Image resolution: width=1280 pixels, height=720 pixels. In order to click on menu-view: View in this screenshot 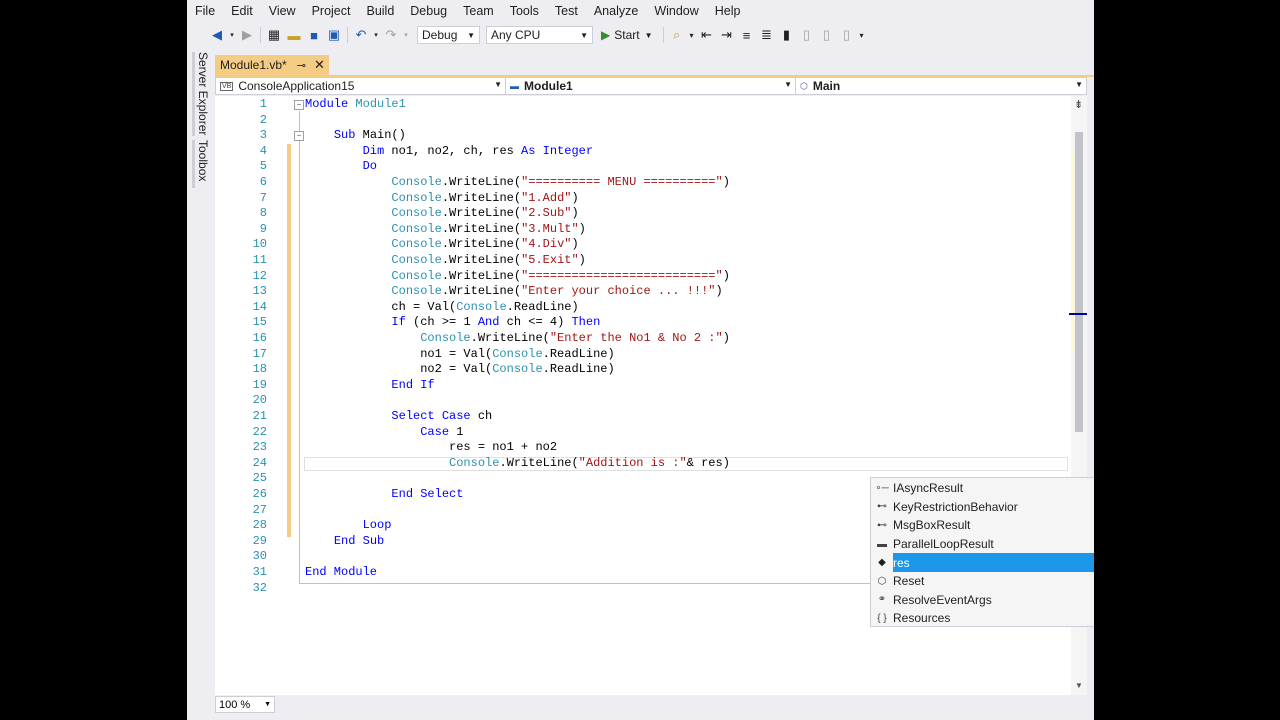, I will do `click(282, 11)`.